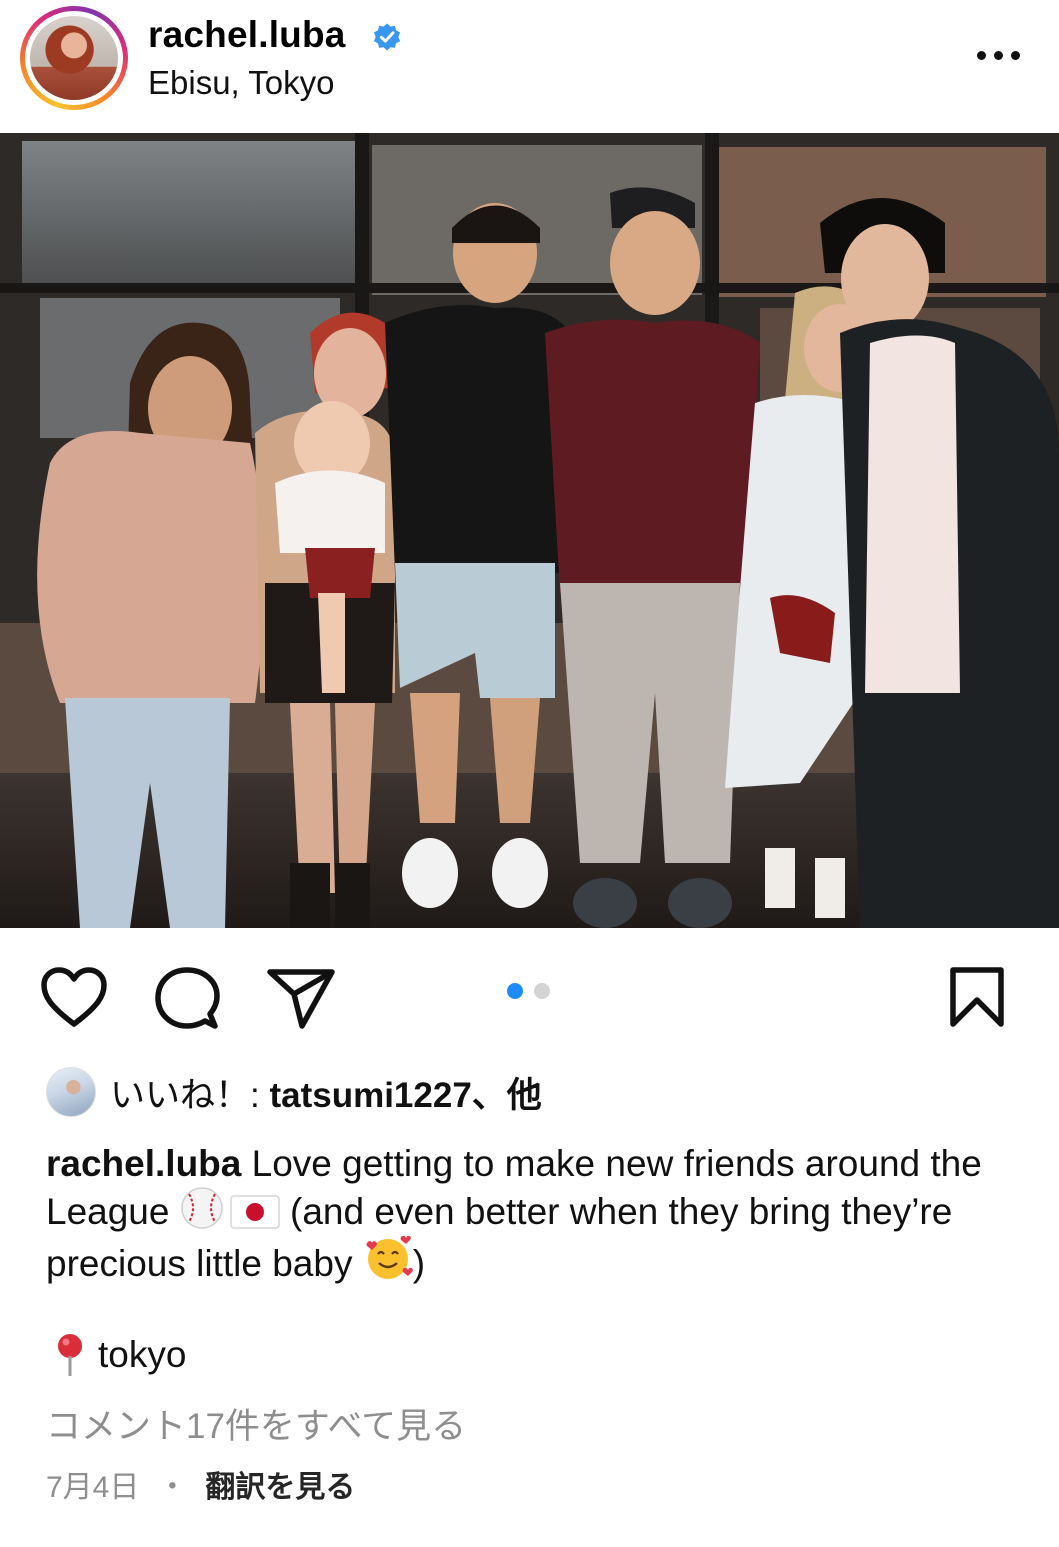  I want to click on round-pushpin-icon, so click(70, 1355).